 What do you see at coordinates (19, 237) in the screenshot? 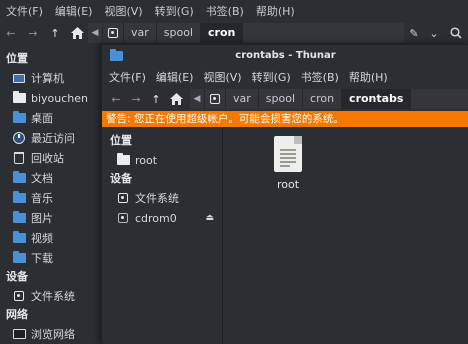
I see `videos-folder-icon` at bounding box center [19, 237].